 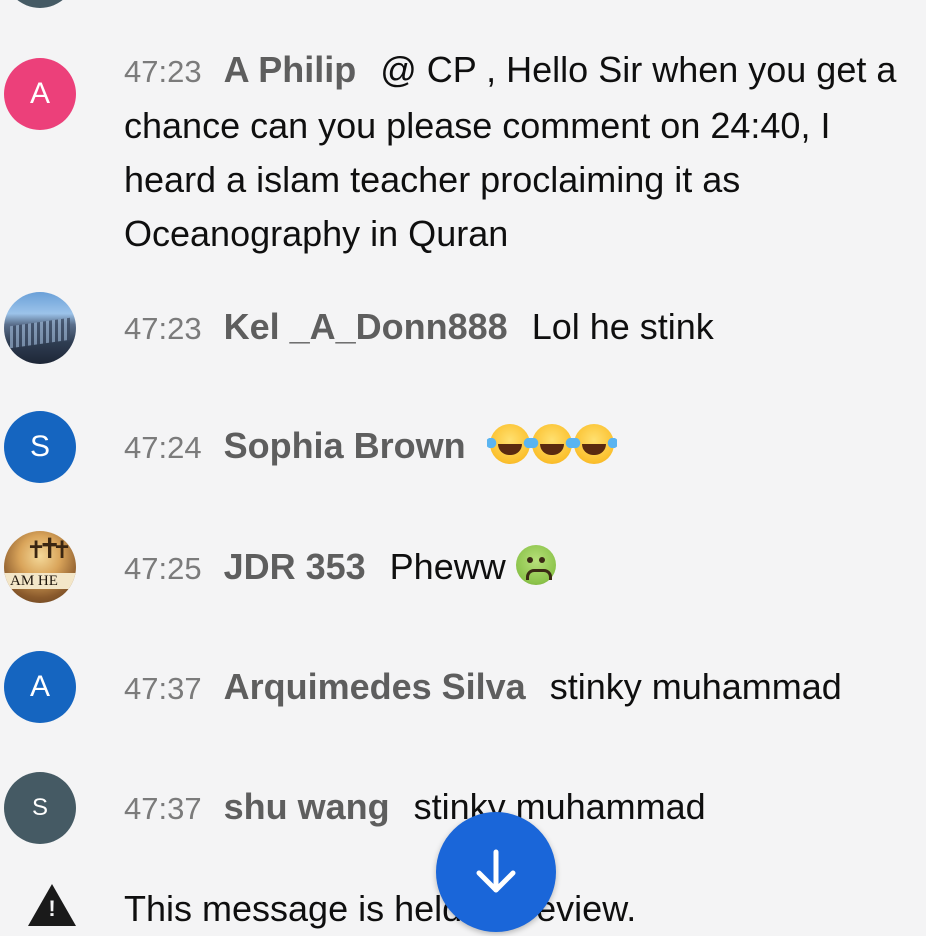 I want to click on avatar-caption: AM HE, so click(x=40, y=581).